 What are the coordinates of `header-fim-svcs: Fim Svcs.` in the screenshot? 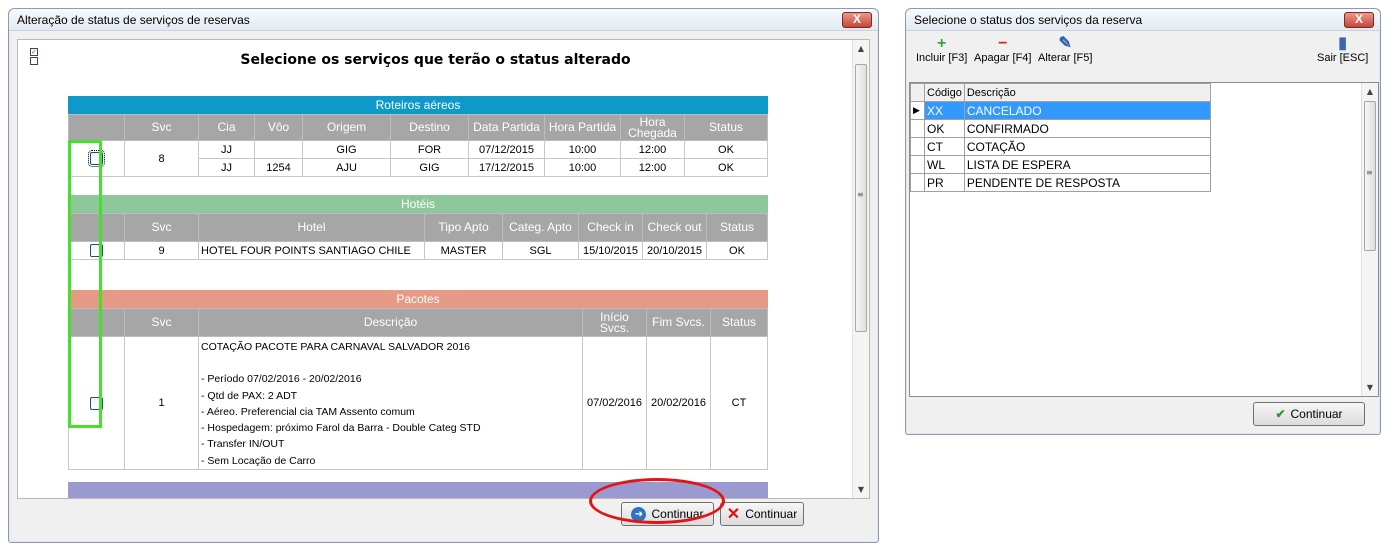 It's located at (678, 322).